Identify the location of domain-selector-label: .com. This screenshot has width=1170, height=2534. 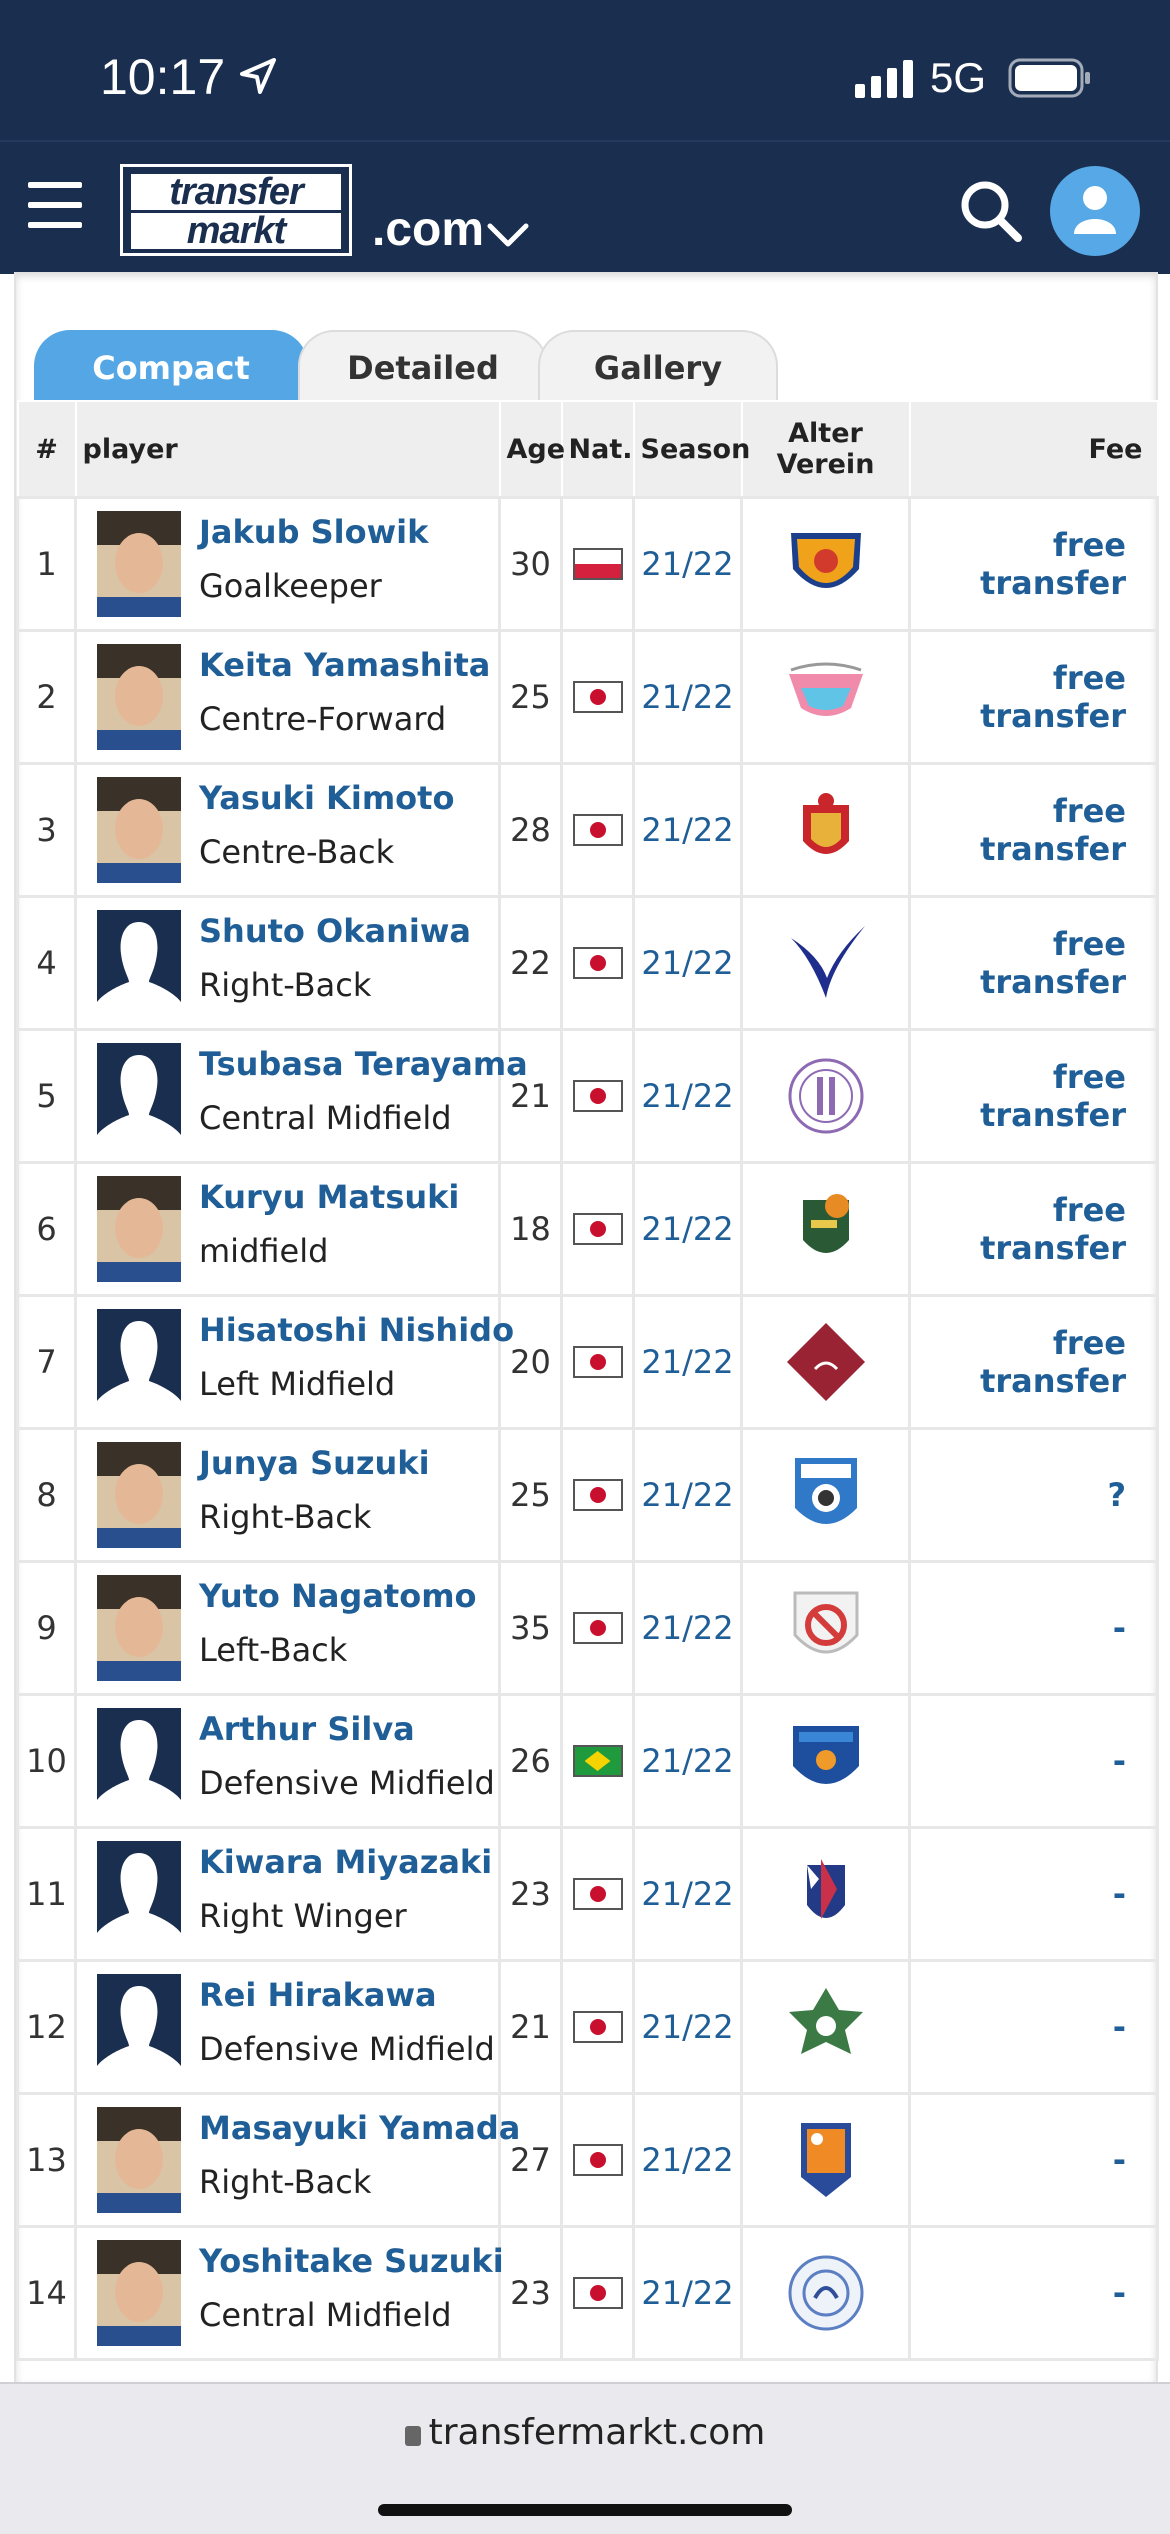
(428, 229).